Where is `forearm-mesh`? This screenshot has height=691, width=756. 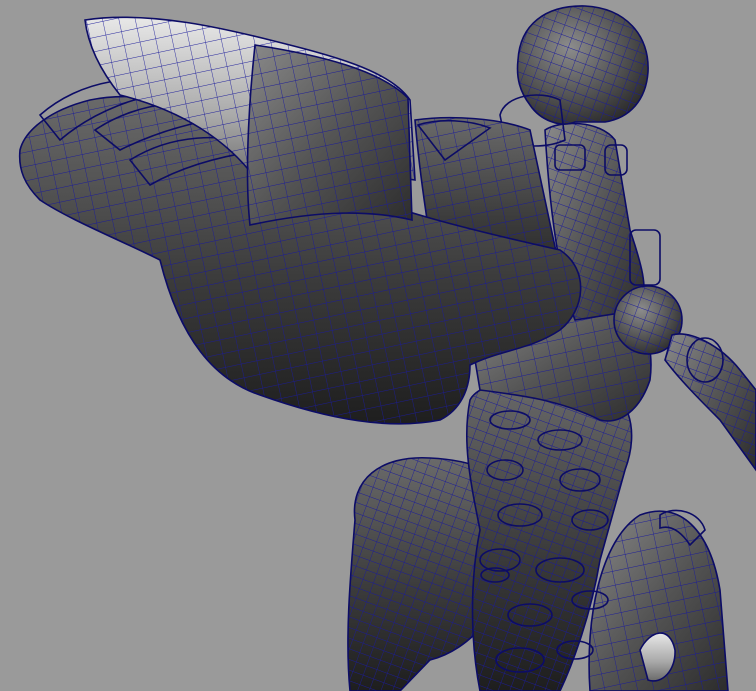 forearm-mesh is located at coordinates (710, 402).